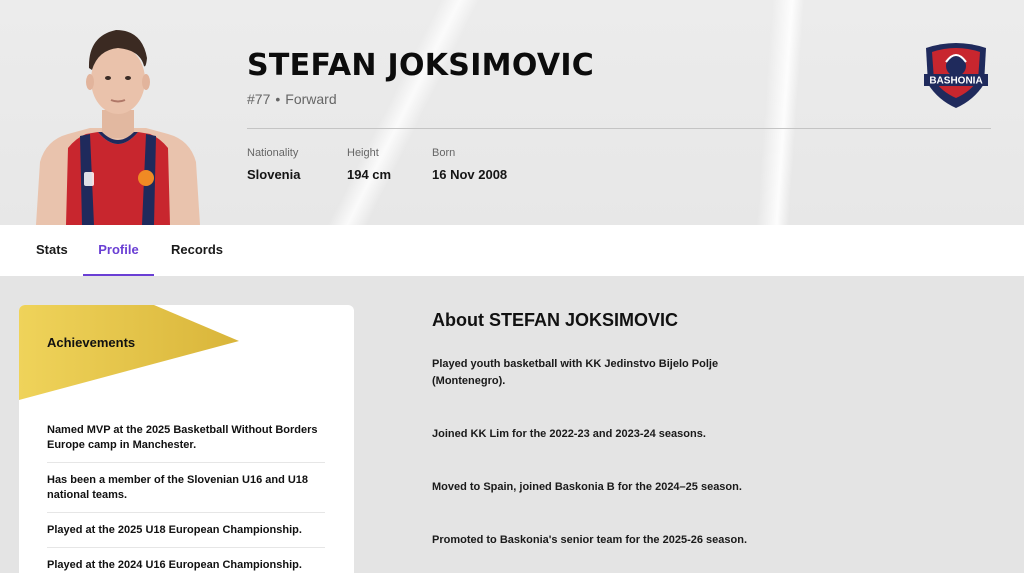  What do you see at coordinates (274, 174) in the screenshot?
I see `stat-value: Slovenia` at bounding box center [274, 174].